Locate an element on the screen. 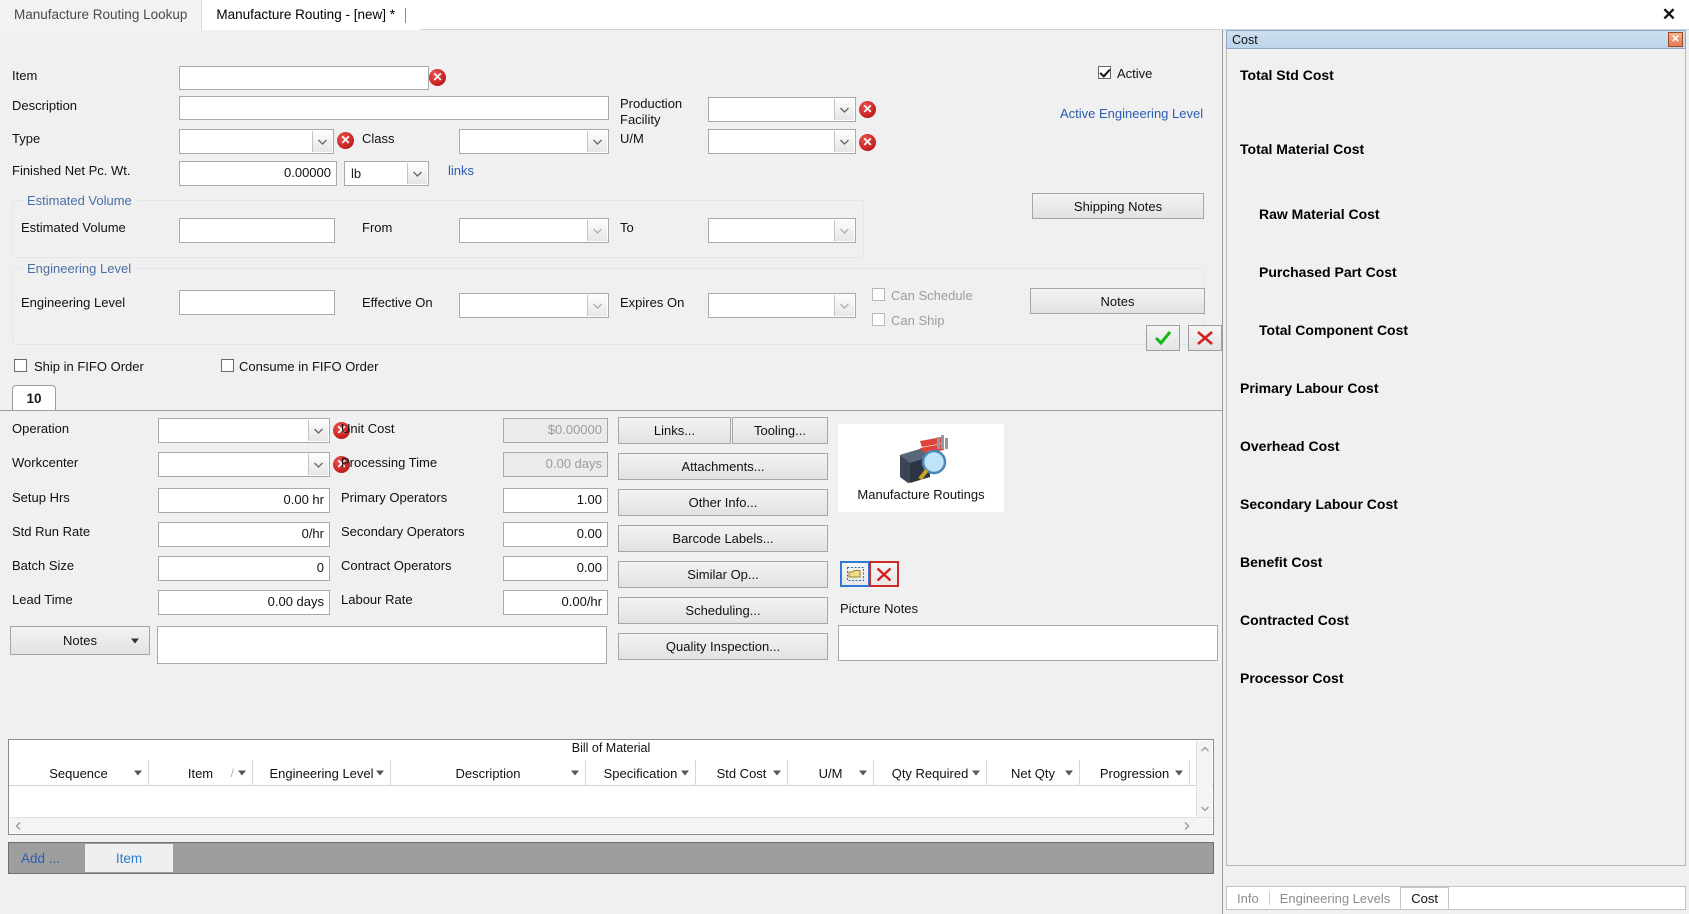 The width and height of the screenshot is (1689, 914). workcenter-select is located at coordinates (244, 464).